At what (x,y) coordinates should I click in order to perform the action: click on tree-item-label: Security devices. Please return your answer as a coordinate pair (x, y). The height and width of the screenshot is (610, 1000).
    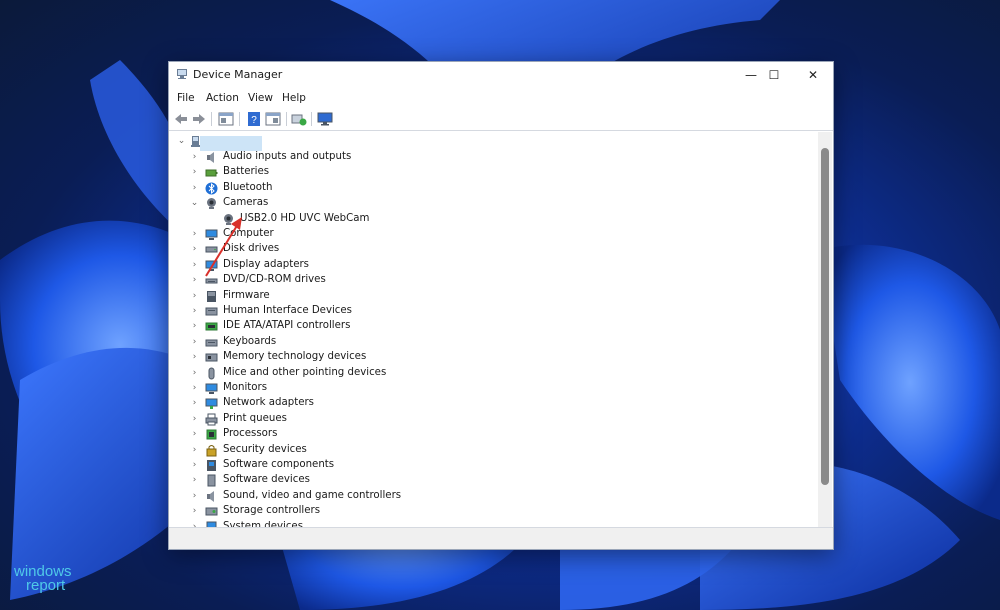
    Looking at the image, I should click on (265, 449).